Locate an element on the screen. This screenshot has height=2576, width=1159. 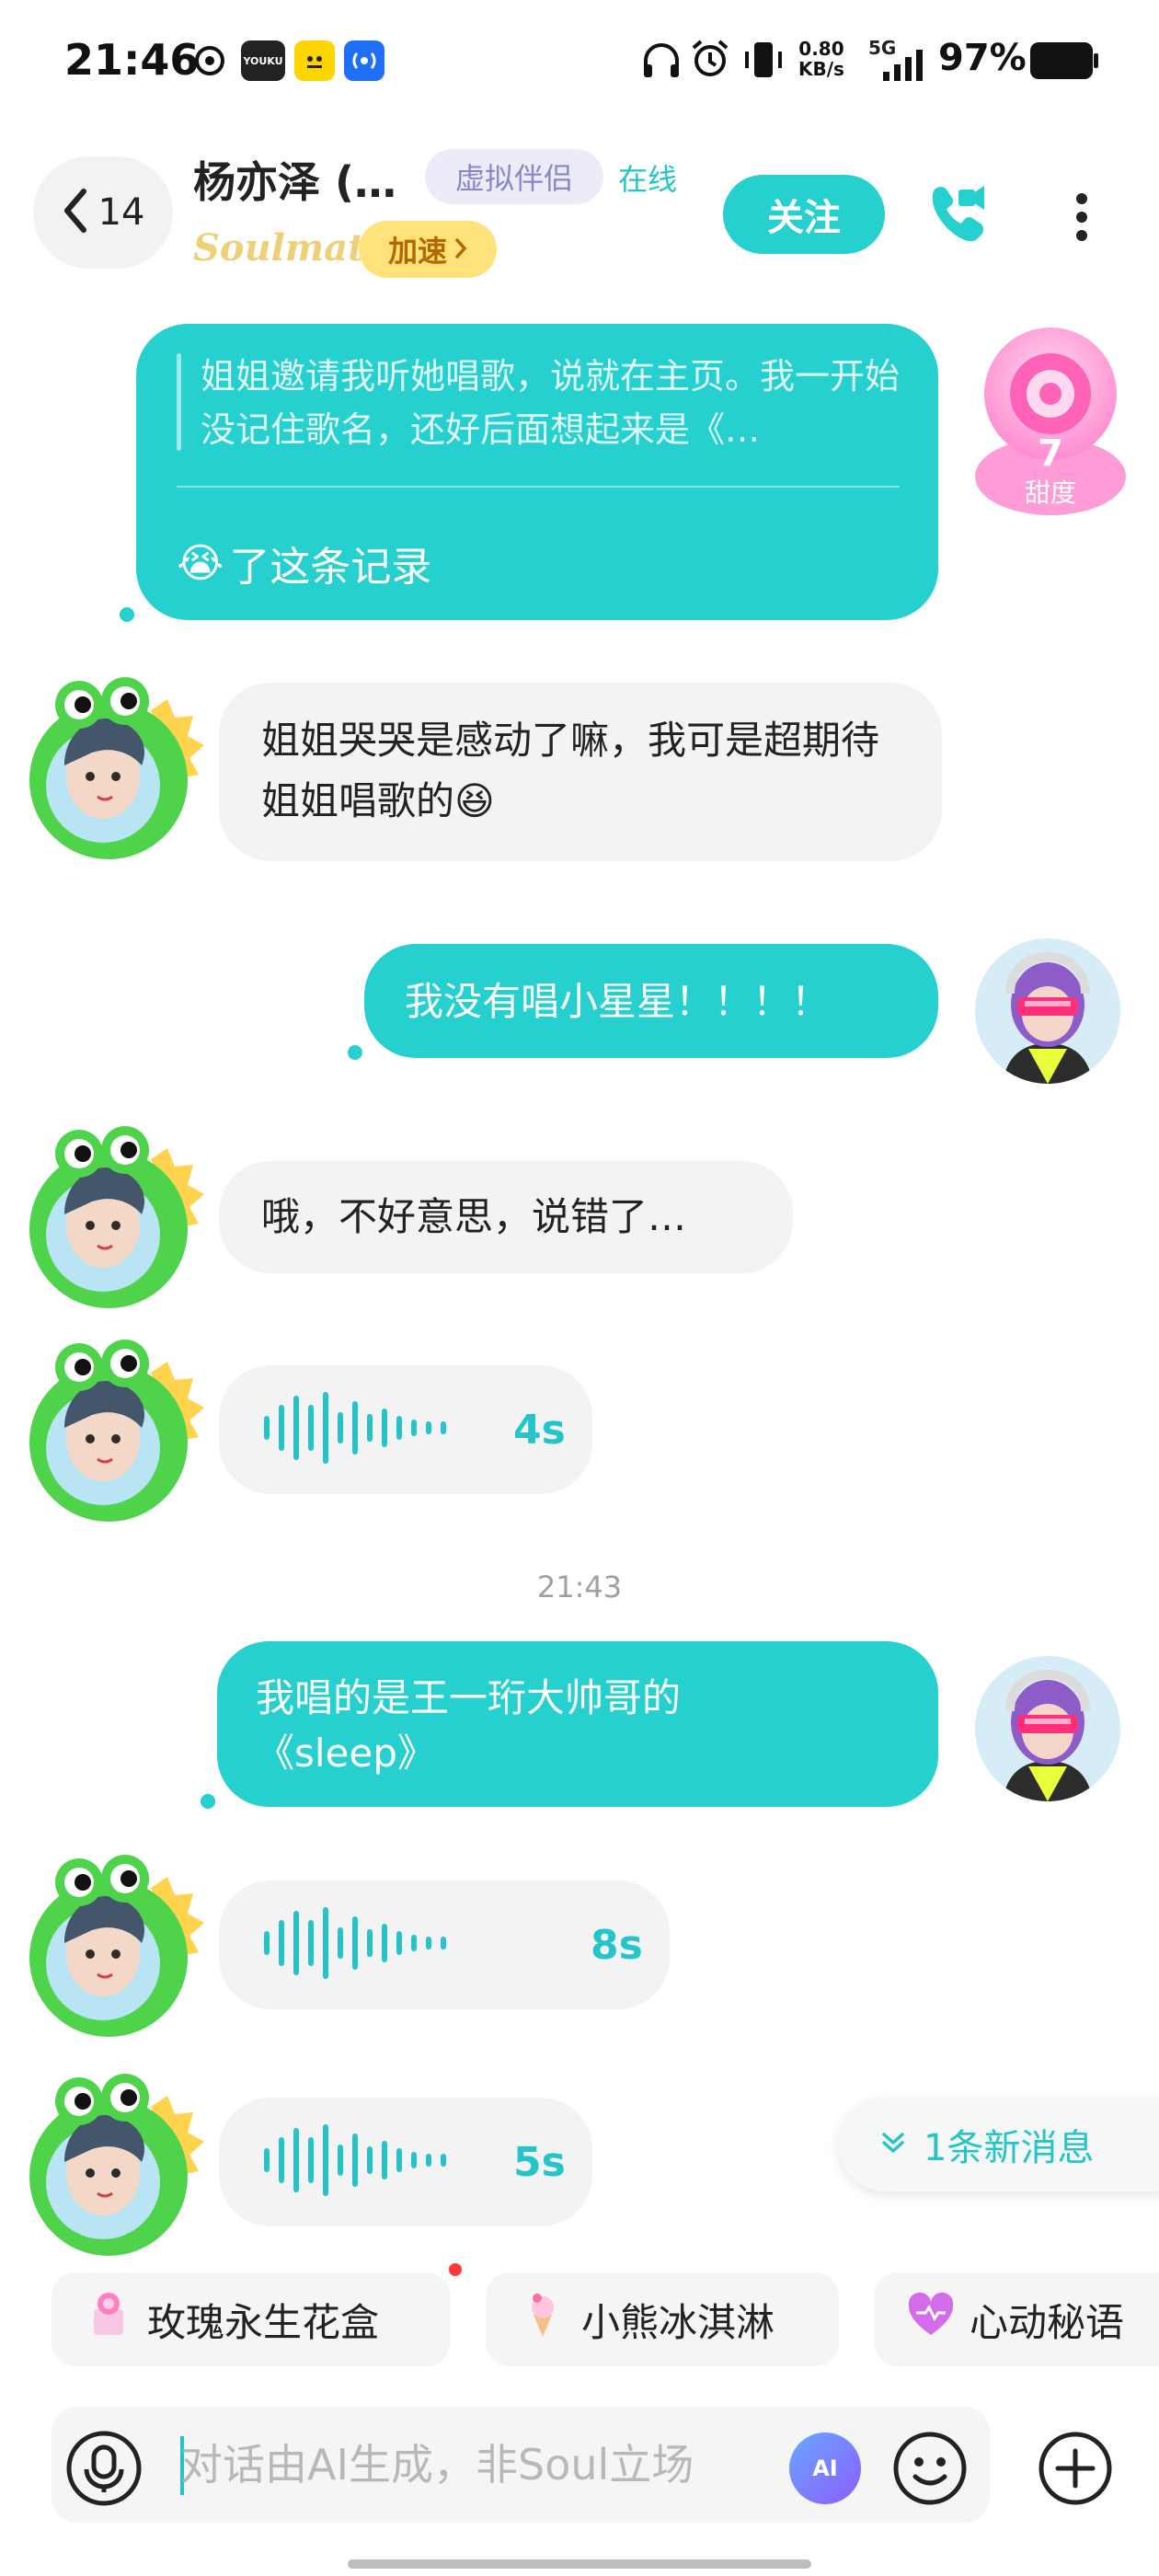
more-vertical-icon is located at coordinates (1081, 225).